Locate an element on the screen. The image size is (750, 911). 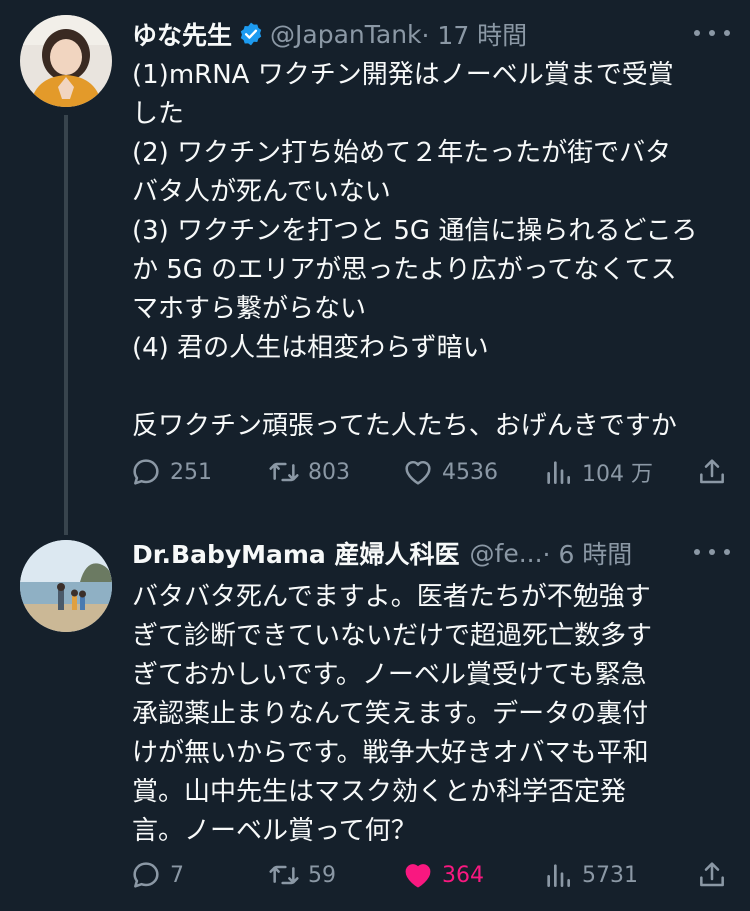
reply-button: 7 is located at coordinates (157, 875).